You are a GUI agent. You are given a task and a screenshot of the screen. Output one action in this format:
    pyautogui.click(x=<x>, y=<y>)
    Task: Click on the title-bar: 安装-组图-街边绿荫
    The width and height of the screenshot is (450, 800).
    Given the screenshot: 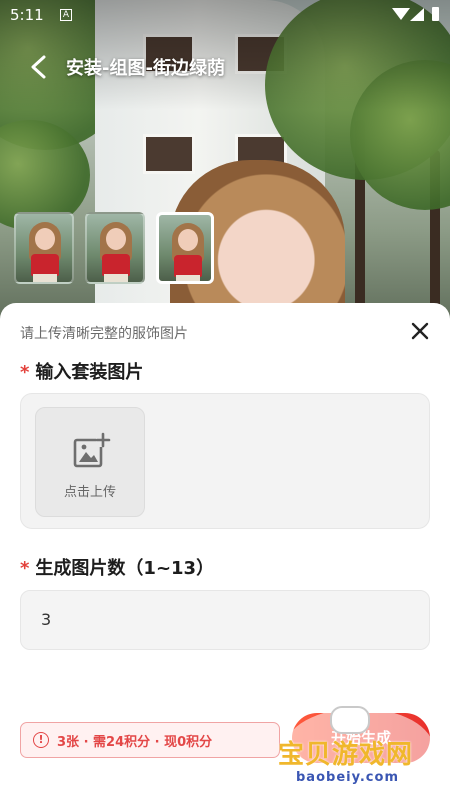 What is the action you would take?
    pyautogui.click(x=225, y=66)
    